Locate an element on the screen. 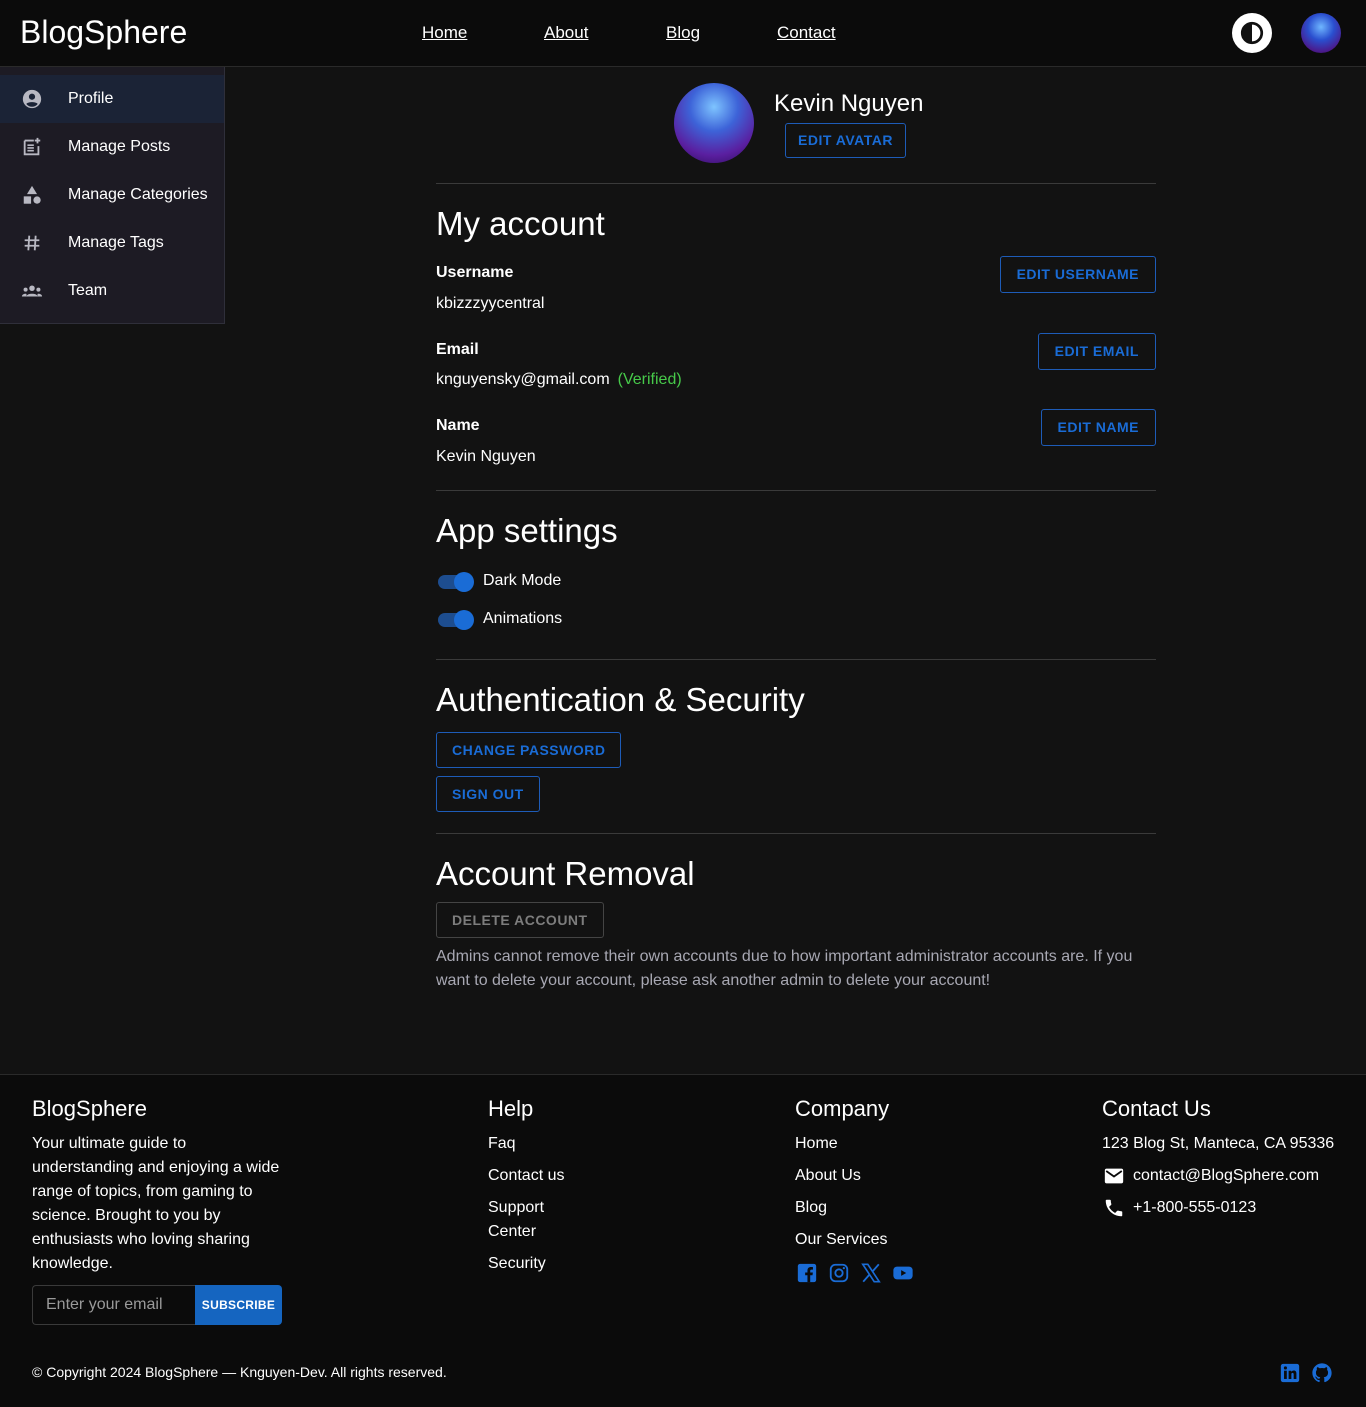 This screenshot has width=1366, height=1407. section-title-app-settings: App settings is located at coordinates (527, 530).